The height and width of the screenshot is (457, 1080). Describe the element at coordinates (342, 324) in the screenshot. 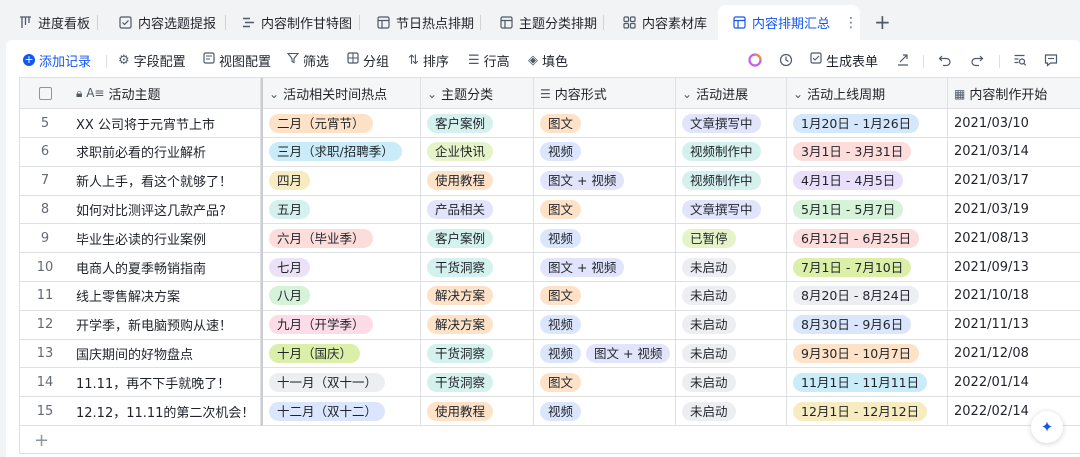

I see `cell-hotspot: 九月（开学季）` at that location.